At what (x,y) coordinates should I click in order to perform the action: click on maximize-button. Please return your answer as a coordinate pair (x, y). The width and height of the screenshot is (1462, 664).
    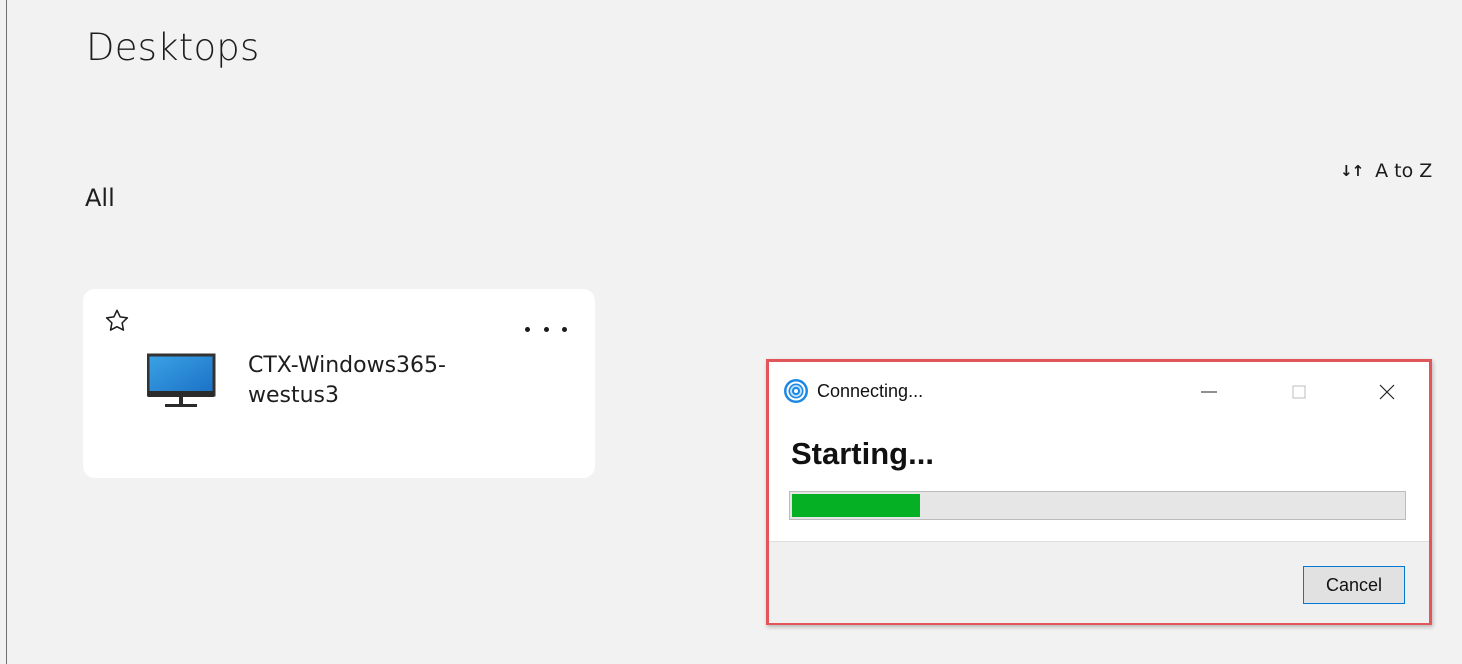
    Looking at the image, I should click on (1299, 391).